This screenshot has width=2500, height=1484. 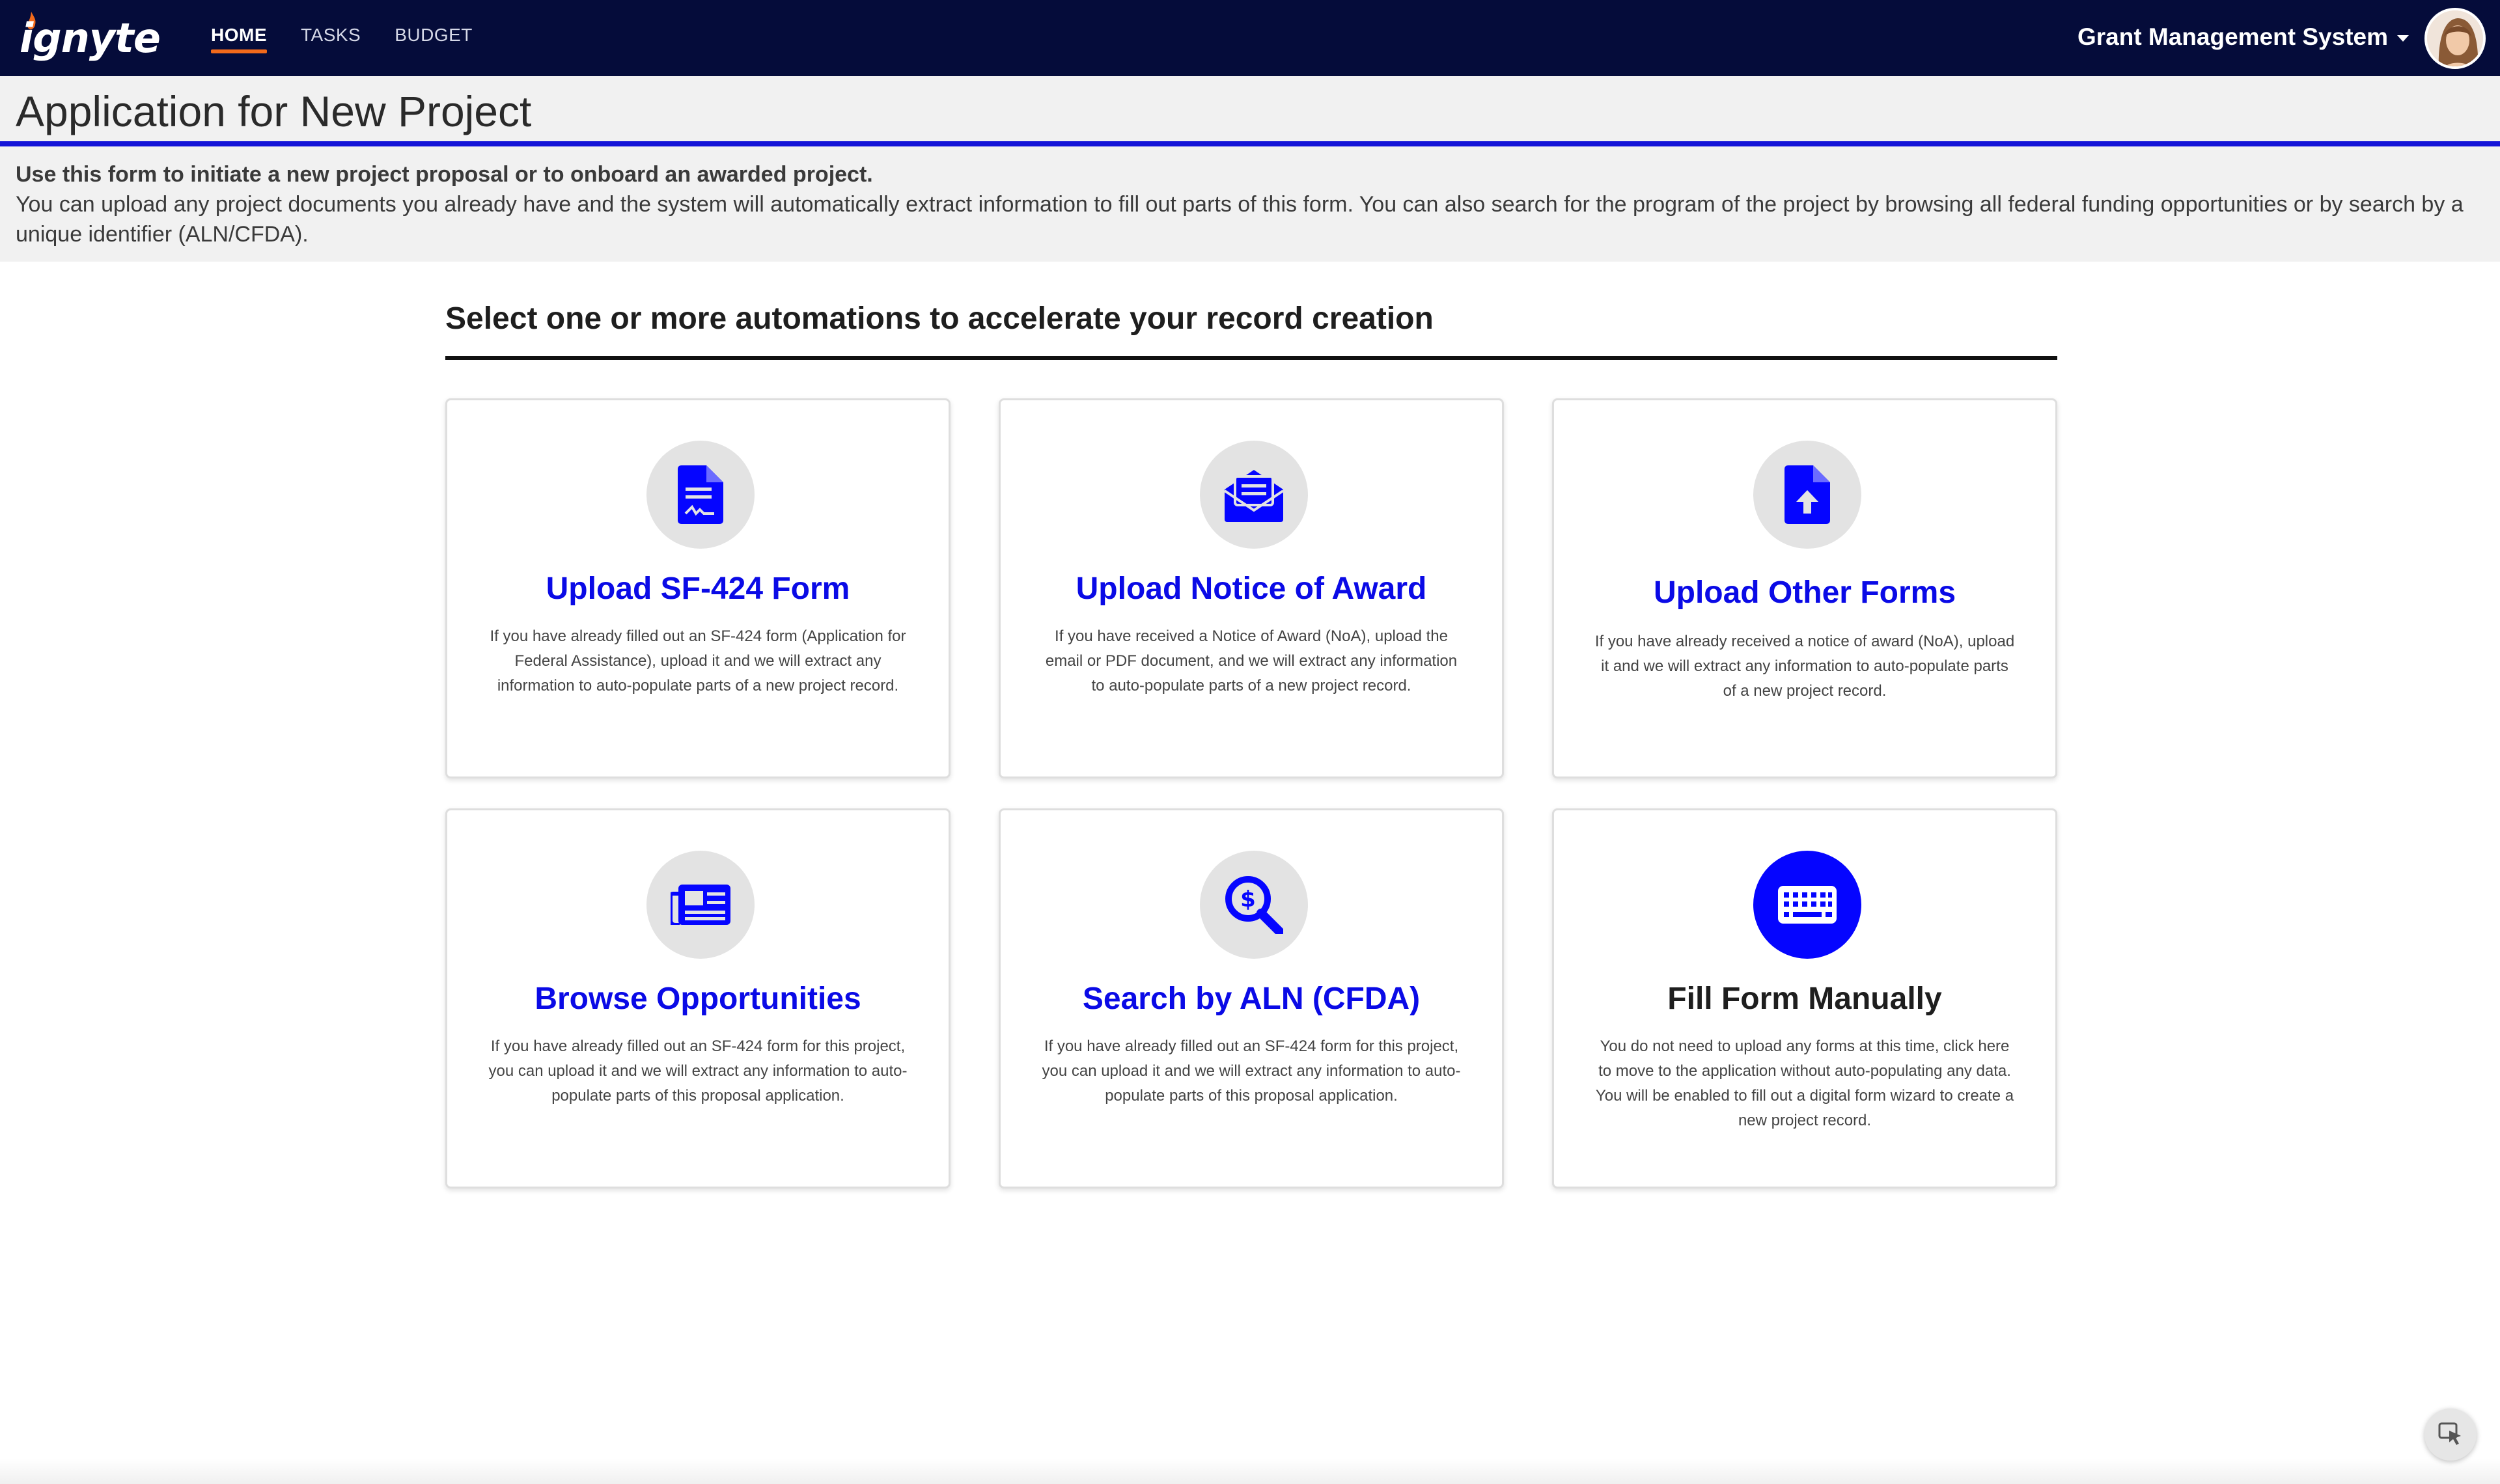 I want to click on envelope-letter-icon, so click(x=1254, y=496).